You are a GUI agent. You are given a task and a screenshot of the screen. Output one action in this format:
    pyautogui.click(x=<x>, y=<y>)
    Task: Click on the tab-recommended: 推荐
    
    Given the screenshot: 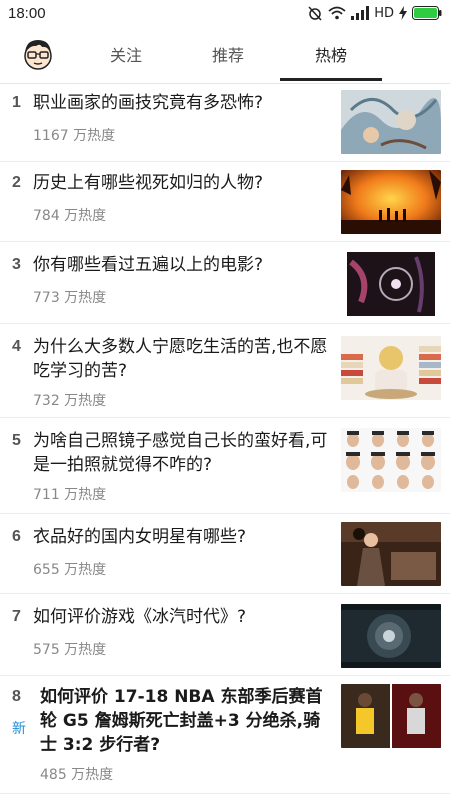 What is the action you would take?
    pyautogui.click(x=228, y=54)
    